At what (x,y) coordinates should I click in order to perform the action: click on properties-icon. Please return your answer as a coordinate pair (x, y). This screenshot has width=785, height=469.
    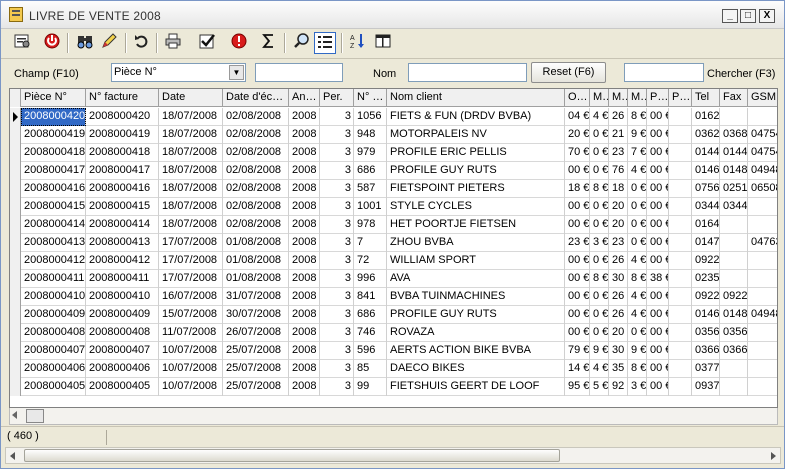
    Looking at the image, I should click on (22, 43).